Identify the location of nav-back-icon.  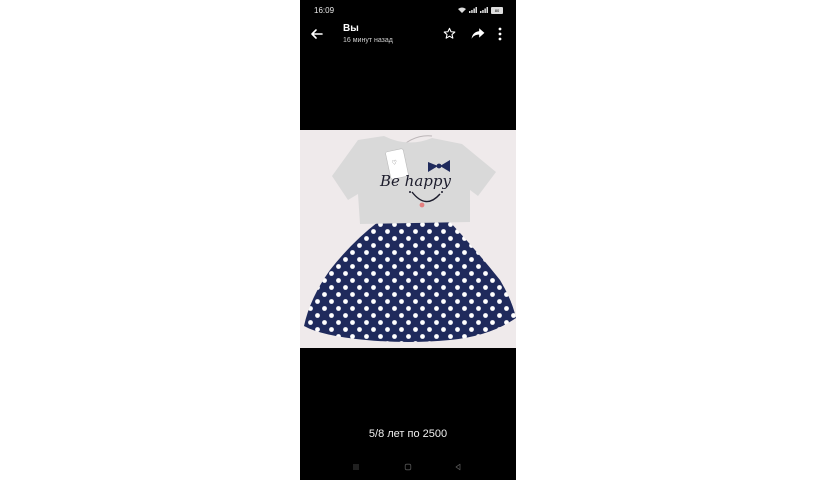
(458, 467).